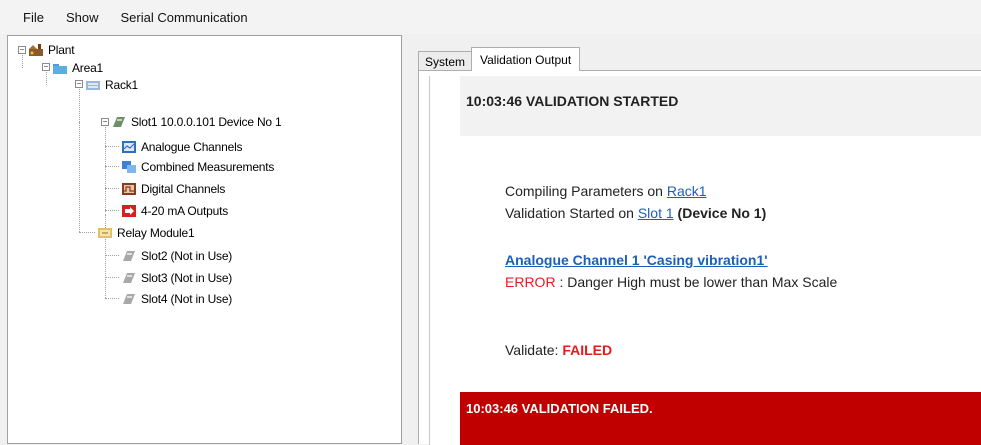 The height and width of the screenshot is (445, 981). Describe the element at coordinates (46, 67) in the screenshot. I see `collapse-area-toggle: −` at that location.